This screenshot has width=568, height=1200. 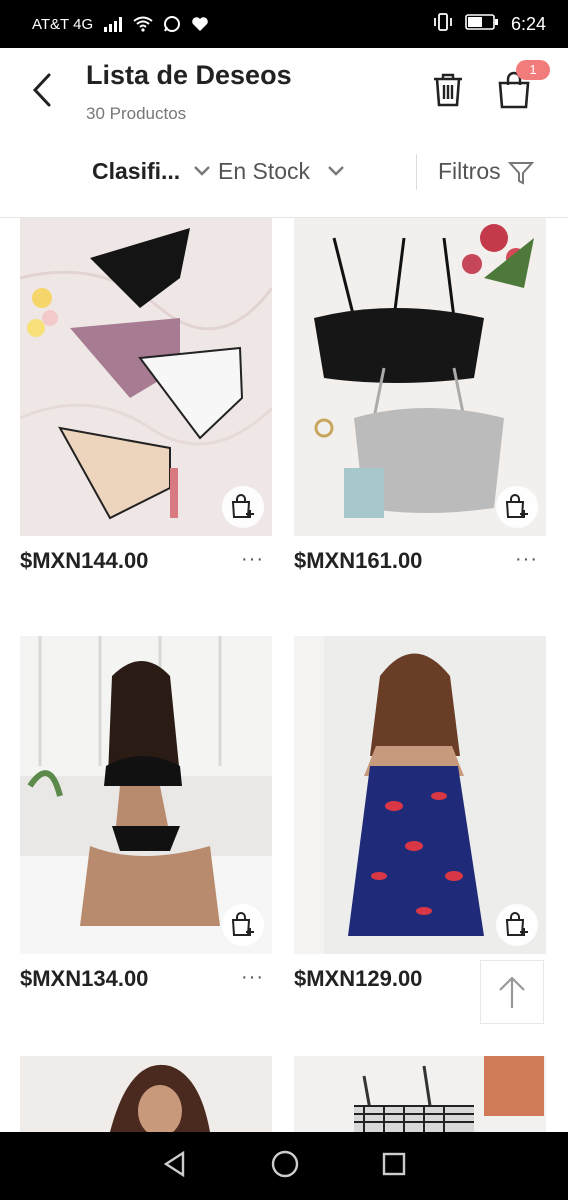 I want to click on product-card: $MXN161.00 ···, so click(x=420, y=395).